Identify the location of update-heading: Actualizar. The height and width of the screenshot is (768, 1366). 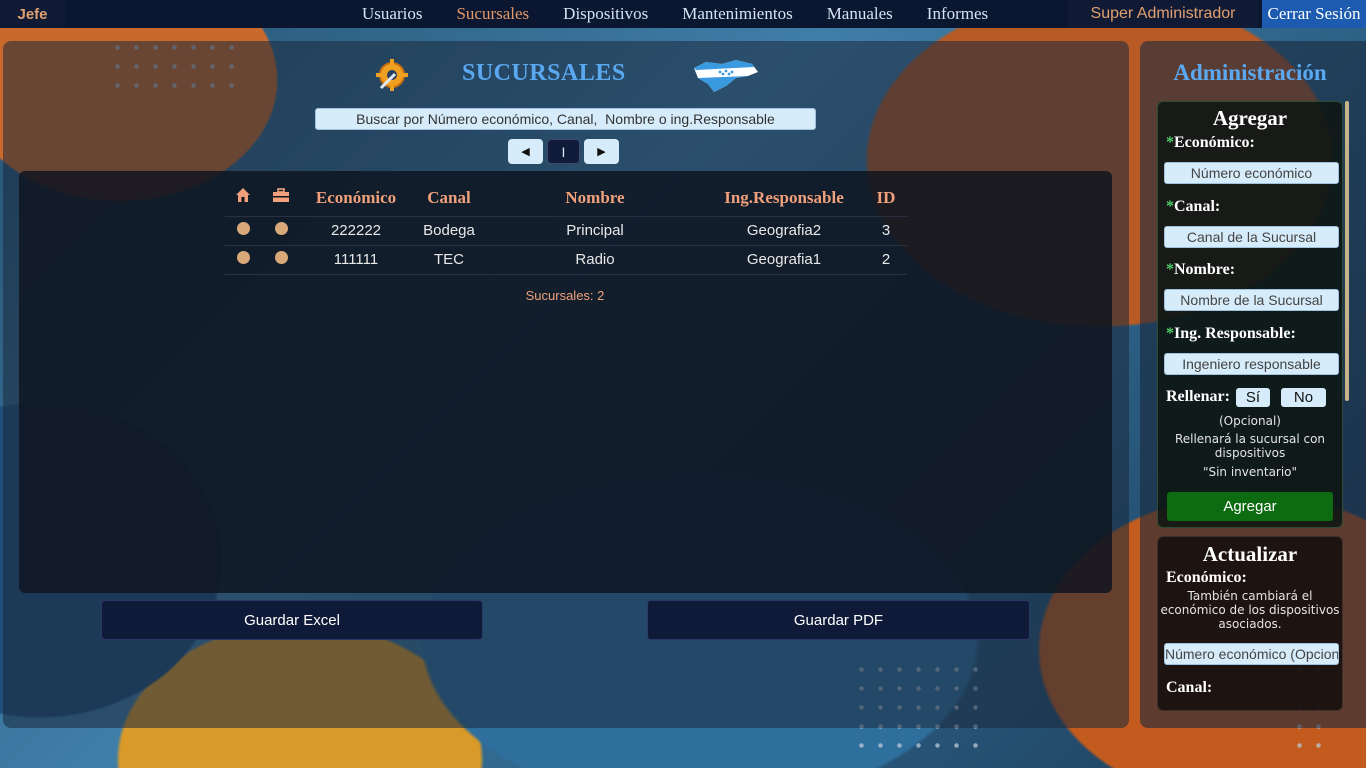
(1250, 554).